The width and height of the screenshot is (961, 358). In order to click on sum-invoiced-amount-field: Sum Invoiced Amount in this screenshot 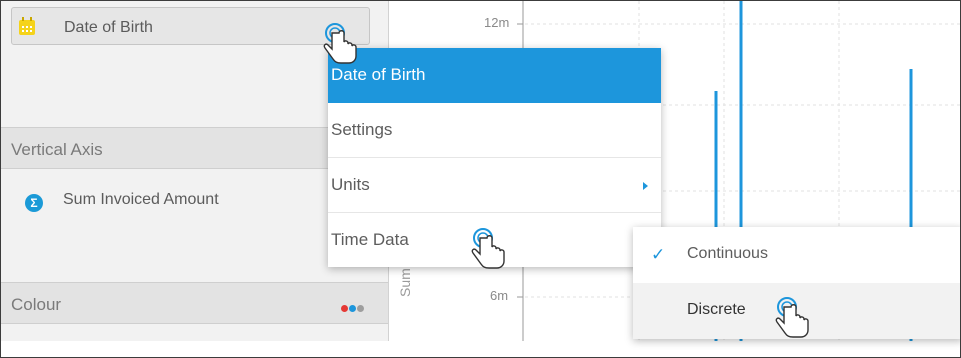, I will do `click(141, 200)`.